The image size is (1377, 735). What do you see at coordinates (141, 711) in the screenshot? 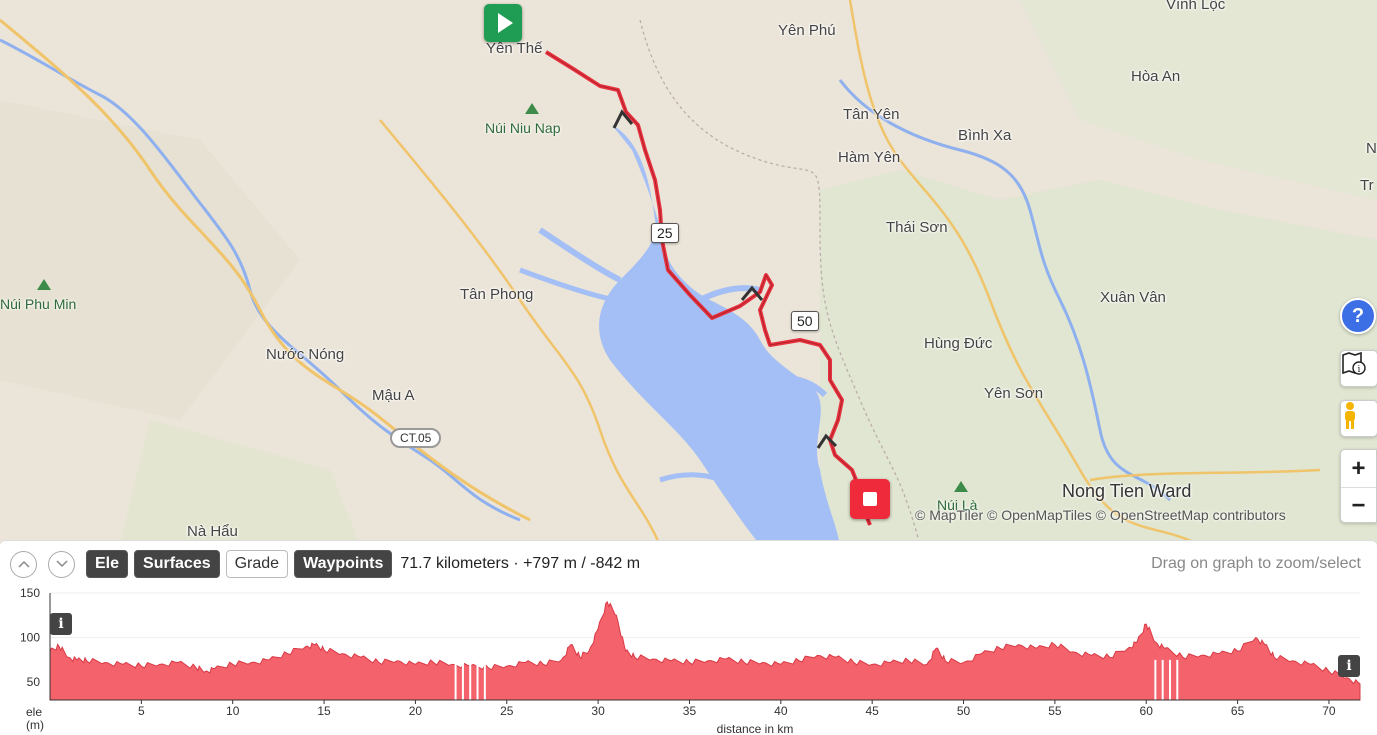
I see `x-tick-label: 5` at bounding box center [141, 711].